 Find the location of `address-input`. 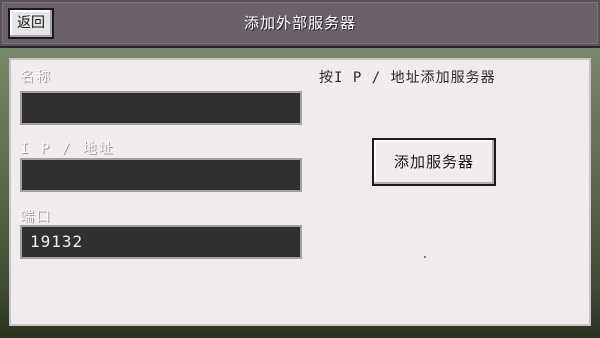

address-input is located at coordinates (161, 175).